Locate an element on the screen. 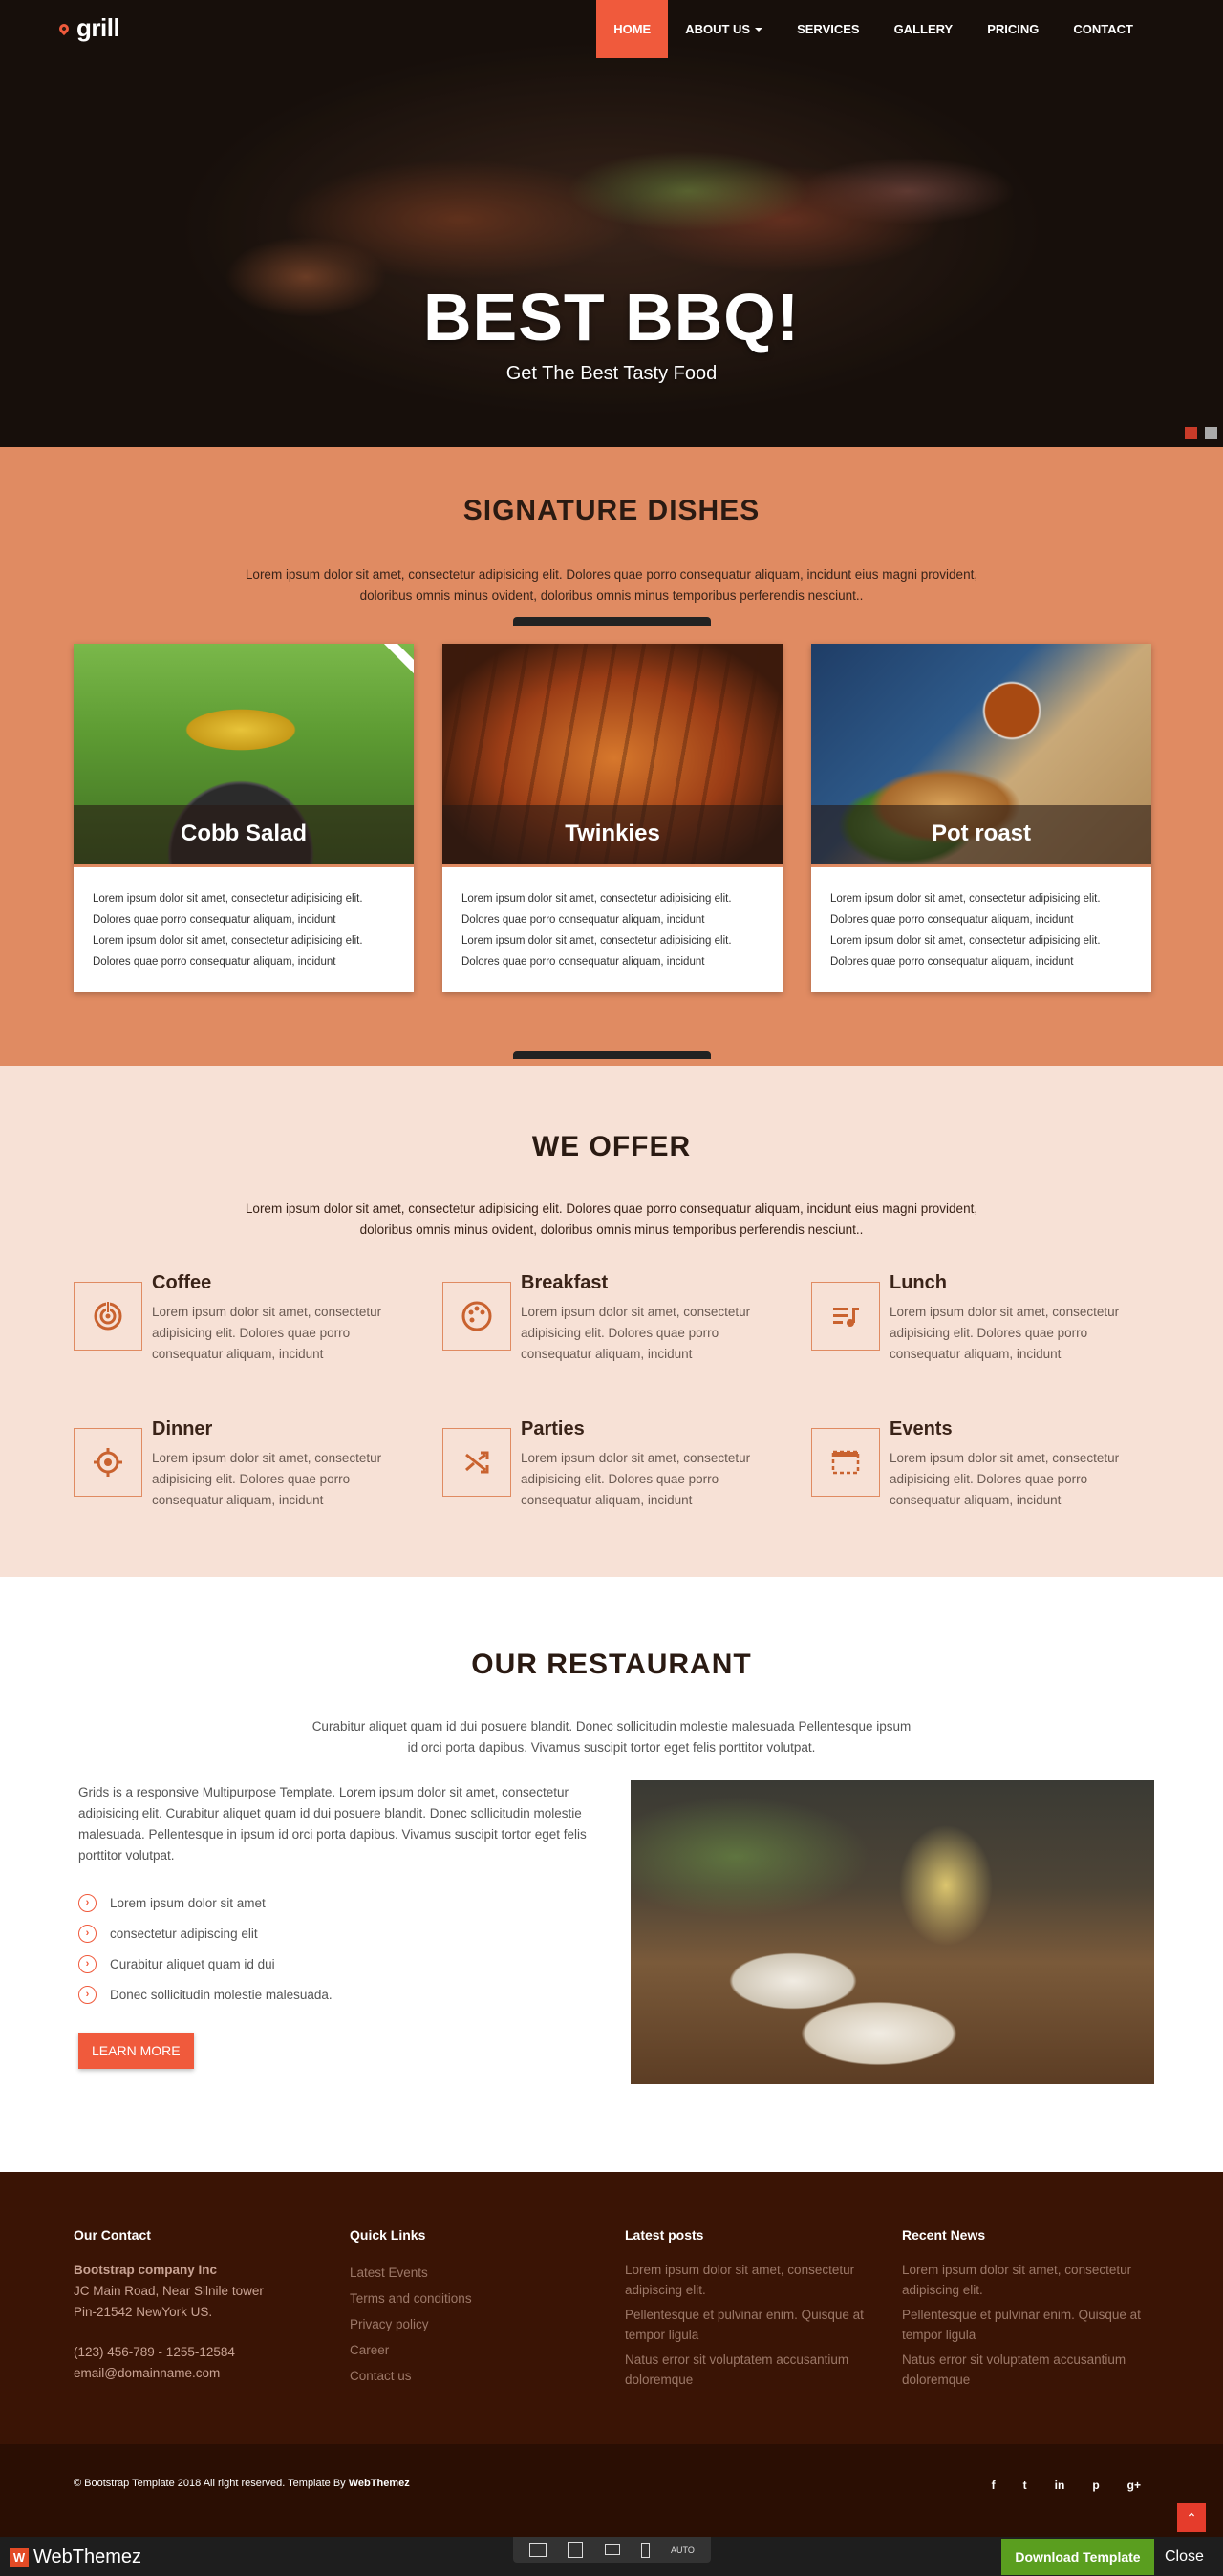 This screenshot has height=2576, width=1223. nav-gallery-label: GALLERY is located at coordinates (923, 29).